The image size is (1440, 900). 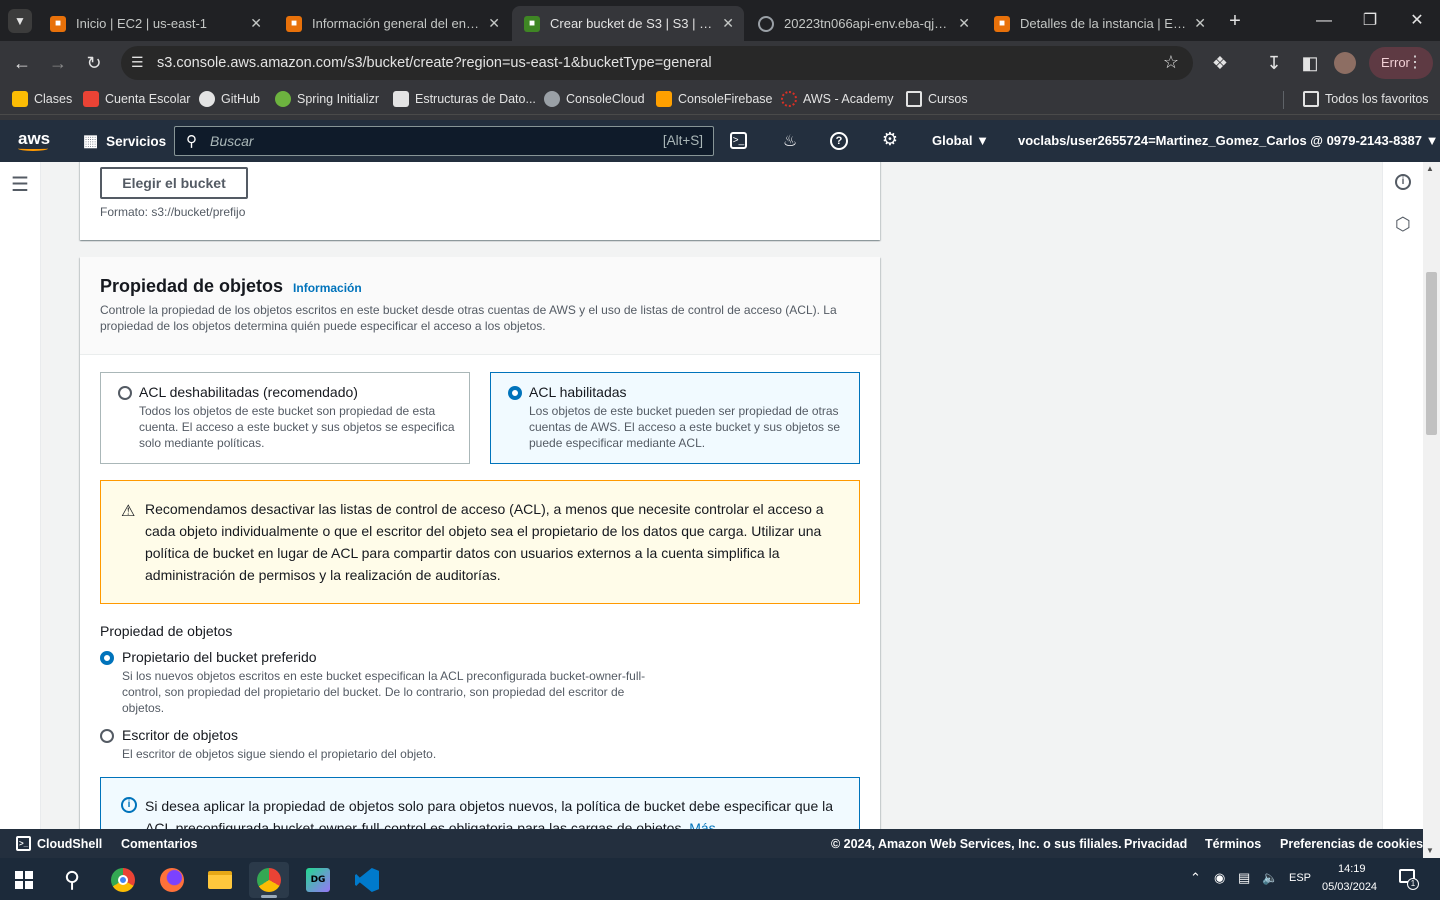 What do you see at coordinates (174, 183) in the screenshot?
I see `choose-bucket-button: Elegir el bucket` at bounding box center [174, 183].